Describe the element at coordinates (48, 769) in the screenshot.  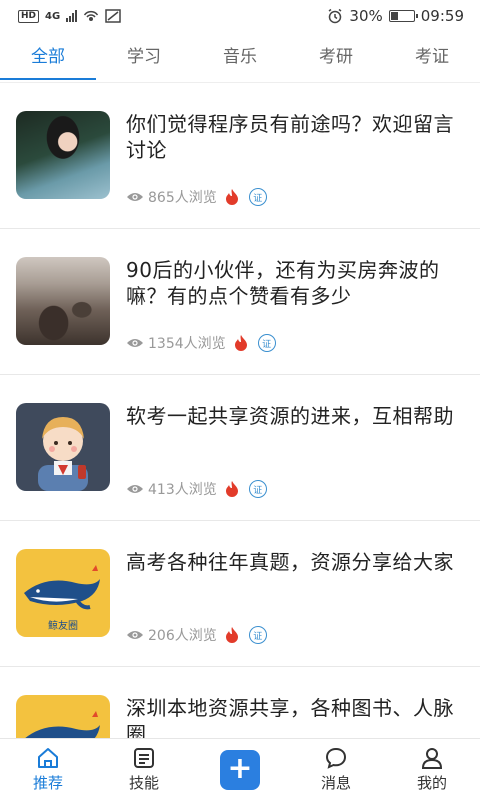
I see `nav-recommend: 推荐` at that location.